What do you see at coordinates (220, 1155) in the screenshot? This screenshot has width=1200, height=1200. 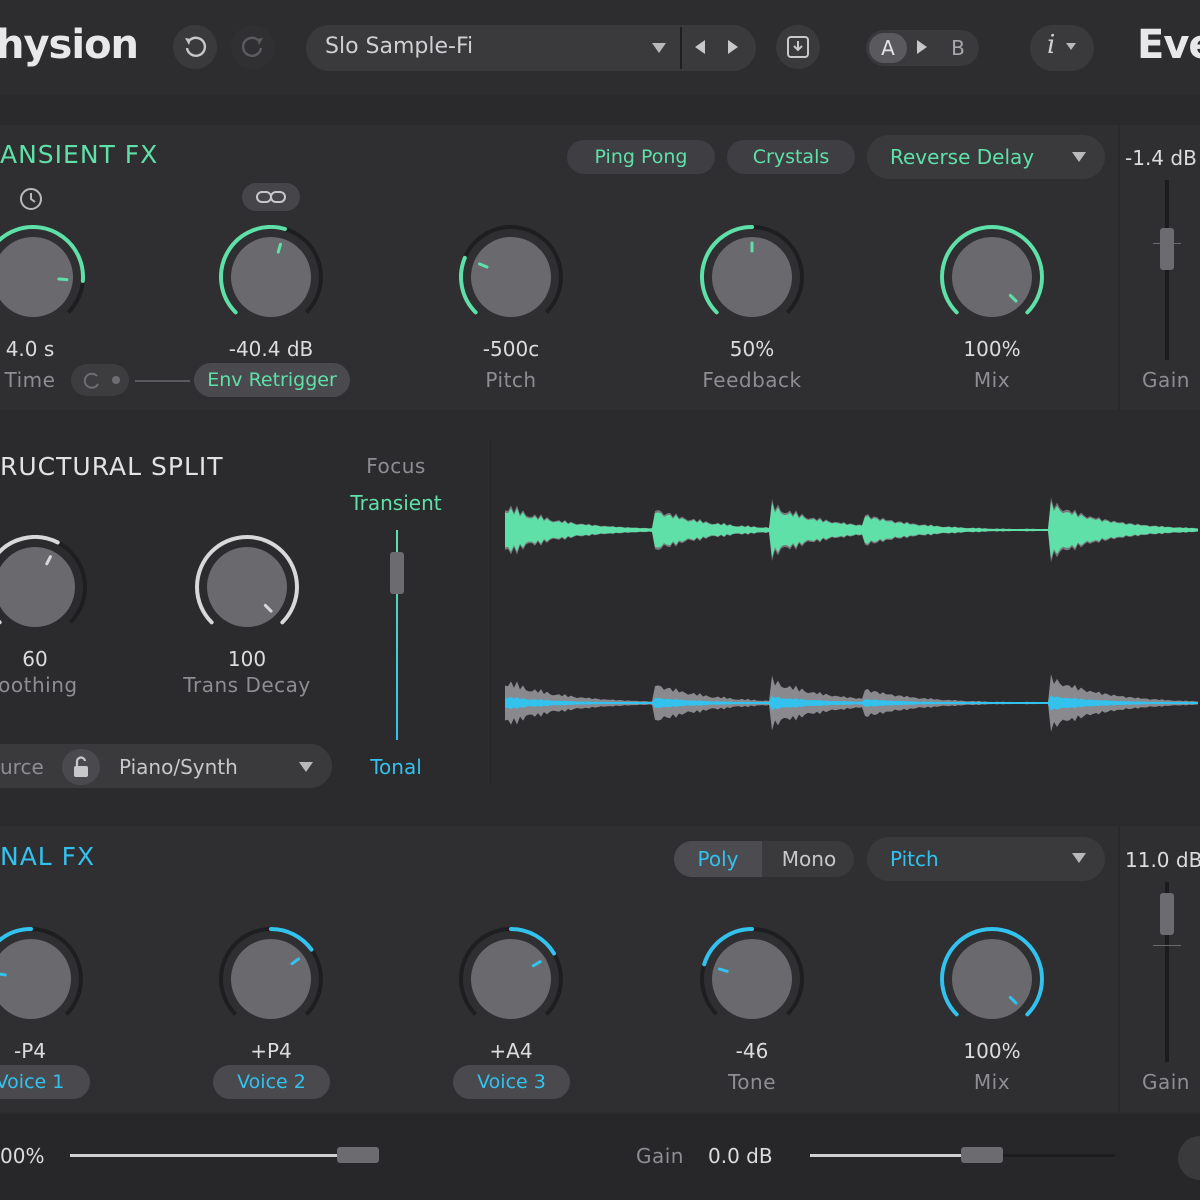 I see `footer-mix-slider` at bounding box center [220, 1155].